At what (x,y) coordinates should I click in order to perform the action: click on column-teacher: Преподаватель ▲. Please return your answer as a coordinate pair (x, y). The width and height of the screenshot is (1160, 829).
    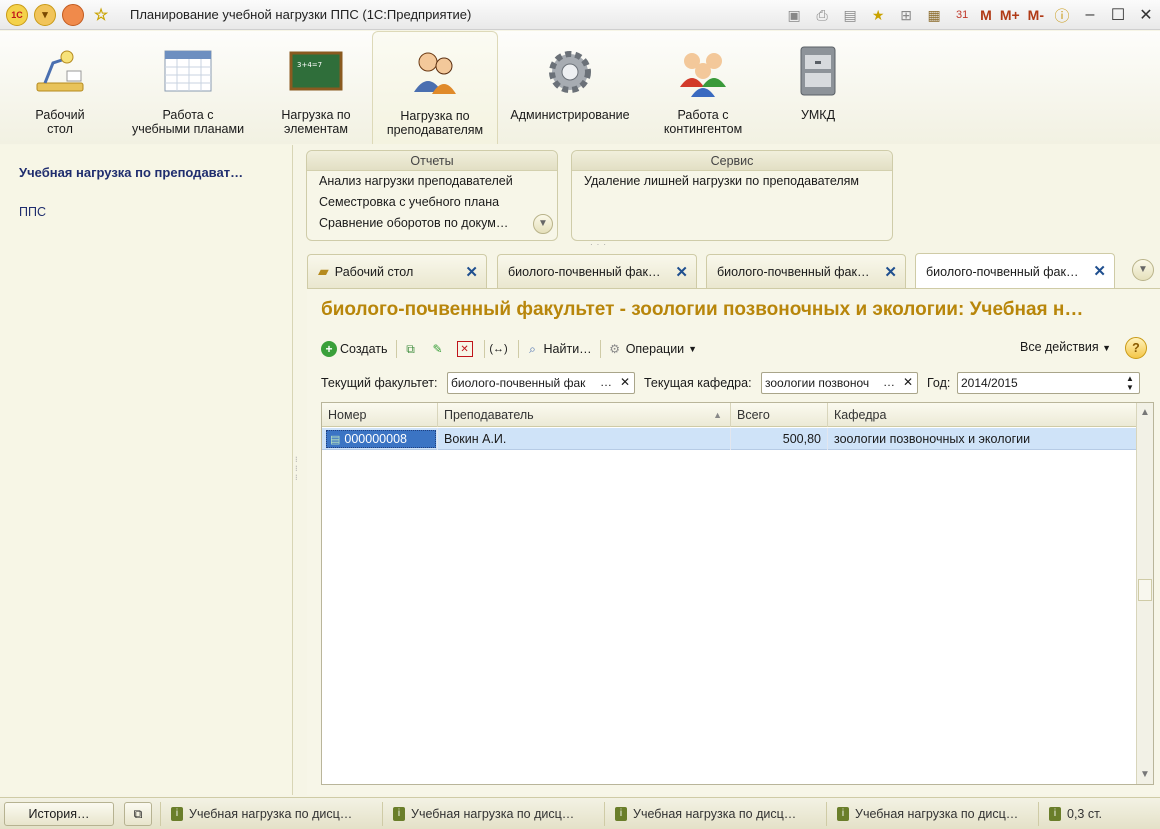
    Looking at the image, I should click on (584, 415).